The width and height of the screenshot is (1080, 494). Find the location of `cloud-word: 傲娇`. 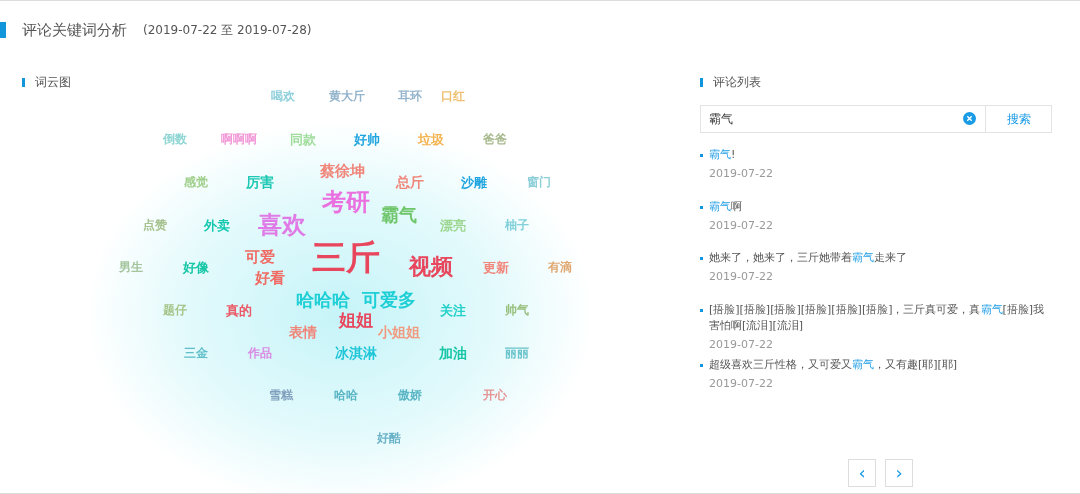

cloud-word: 傲娇 is located at coordinates (410, 395).